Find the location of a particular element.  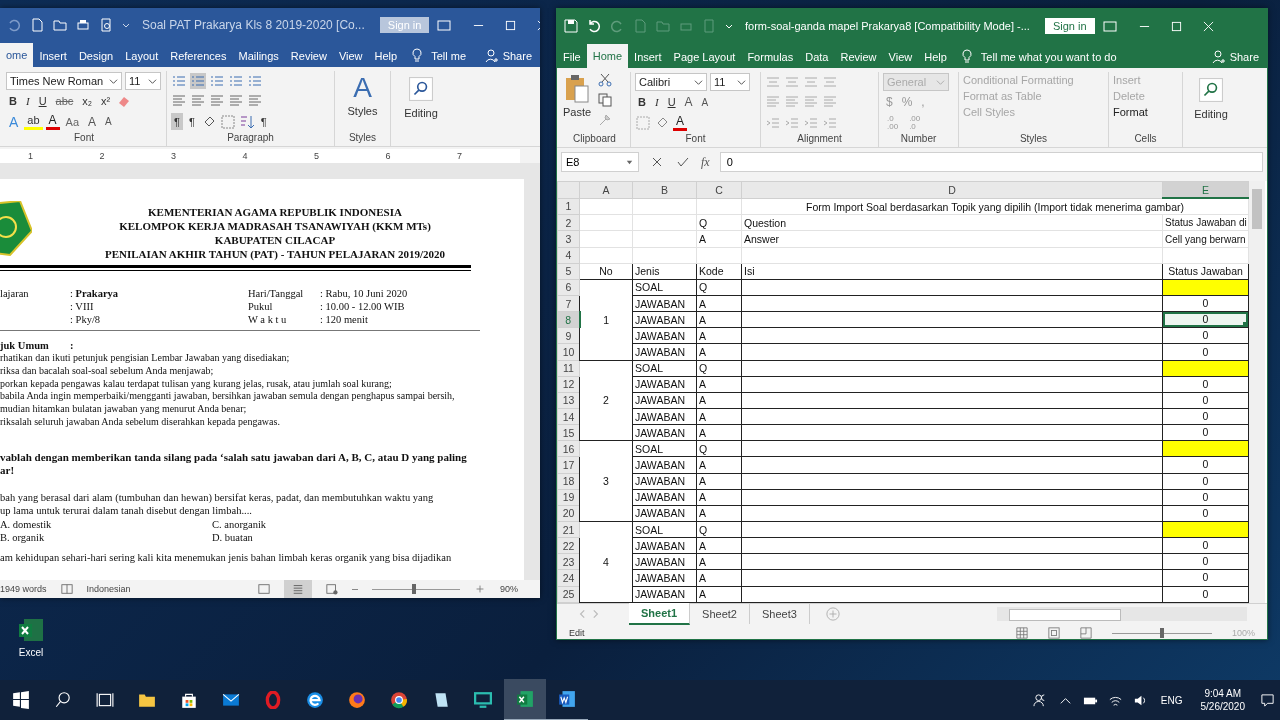

vertical-scrollbar is located at coordinates (1257, 392).